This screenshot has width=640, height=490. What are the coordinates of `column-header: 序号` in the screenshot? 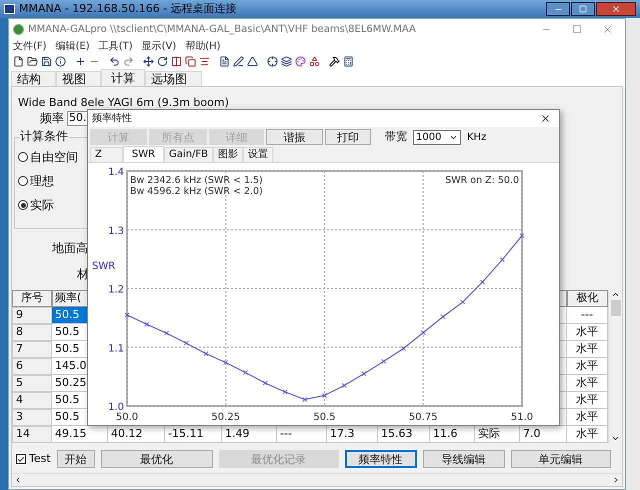 It's located at (32, 298).